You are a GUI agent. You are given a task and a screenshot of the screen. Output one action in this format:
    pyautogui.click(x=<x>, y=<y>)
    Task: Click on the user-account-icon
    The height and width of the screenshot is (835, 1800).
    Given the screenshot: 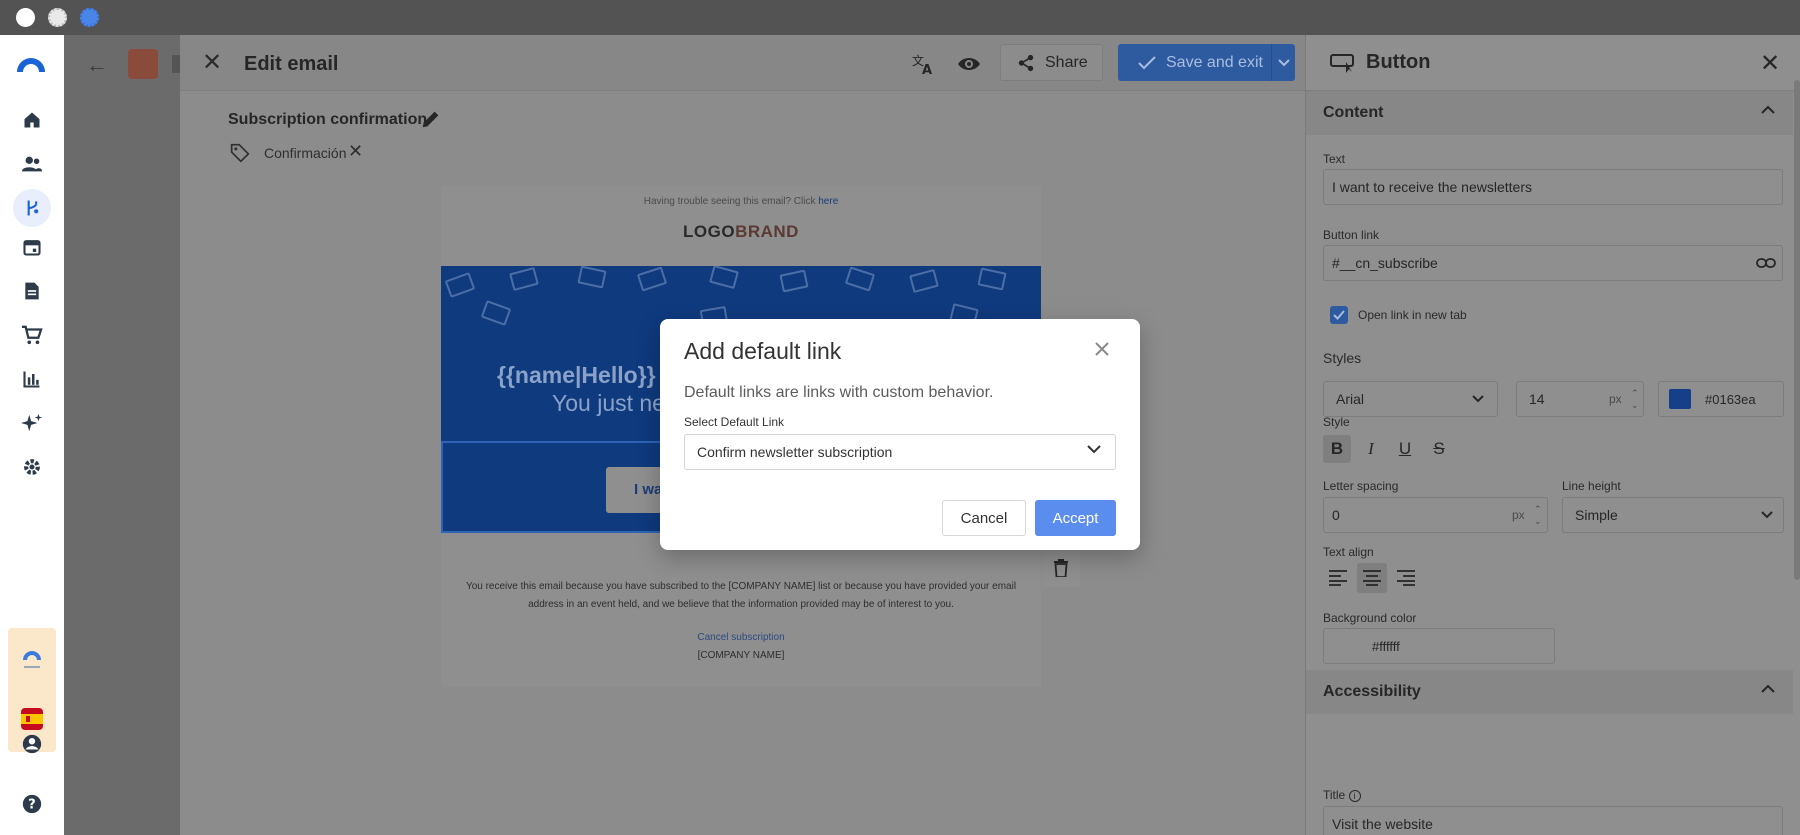 What is the action you would take?
    pyautogui.click(x=32, y=744)
    